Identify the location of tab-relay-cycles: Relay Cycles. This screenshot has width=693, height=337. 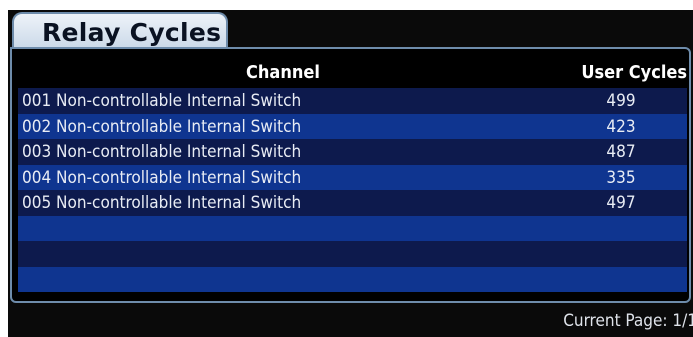
(120, 31).